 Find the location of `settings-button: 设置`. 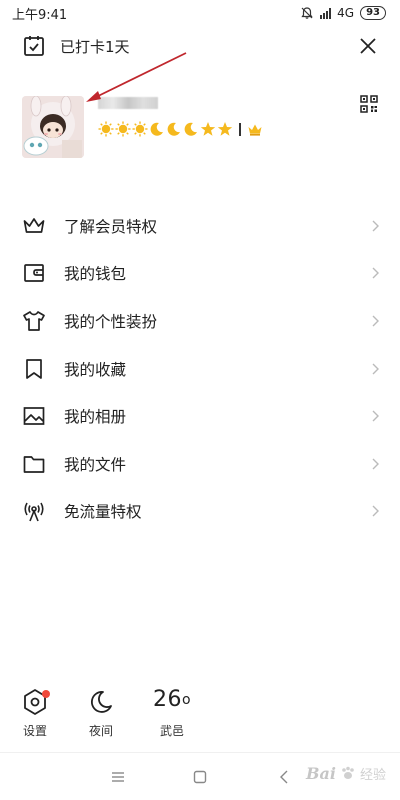

settings-button: 设置 is located at coordinates (35, 713).